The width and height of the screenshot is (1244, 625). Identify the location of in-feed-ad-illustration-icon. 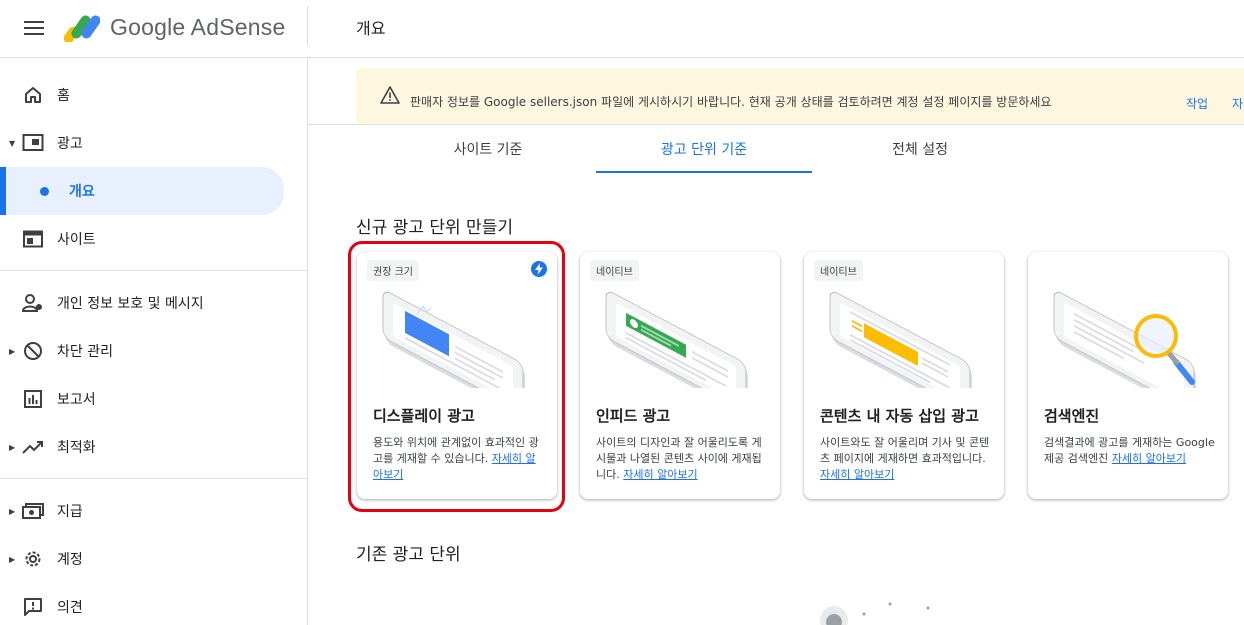
(676, 339).